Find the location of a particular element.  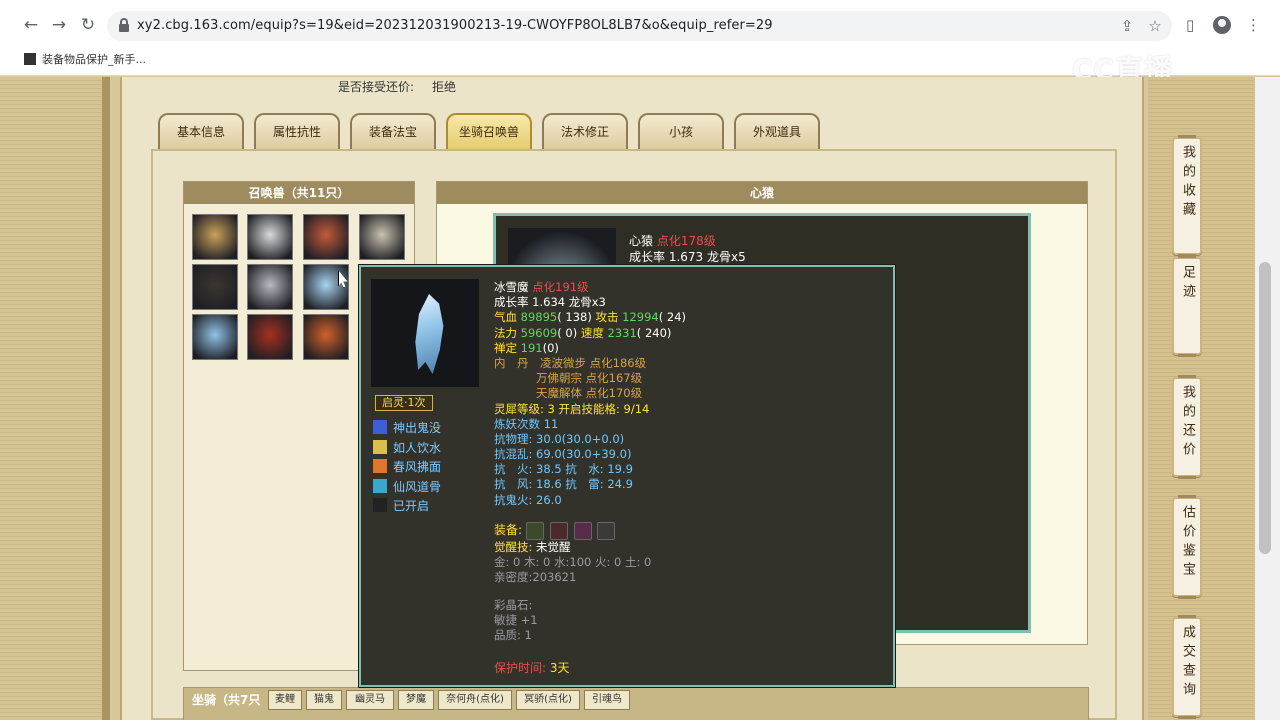

awaken-line: 觉醒技: 未觉醒 is located at coordinates (572, 547).